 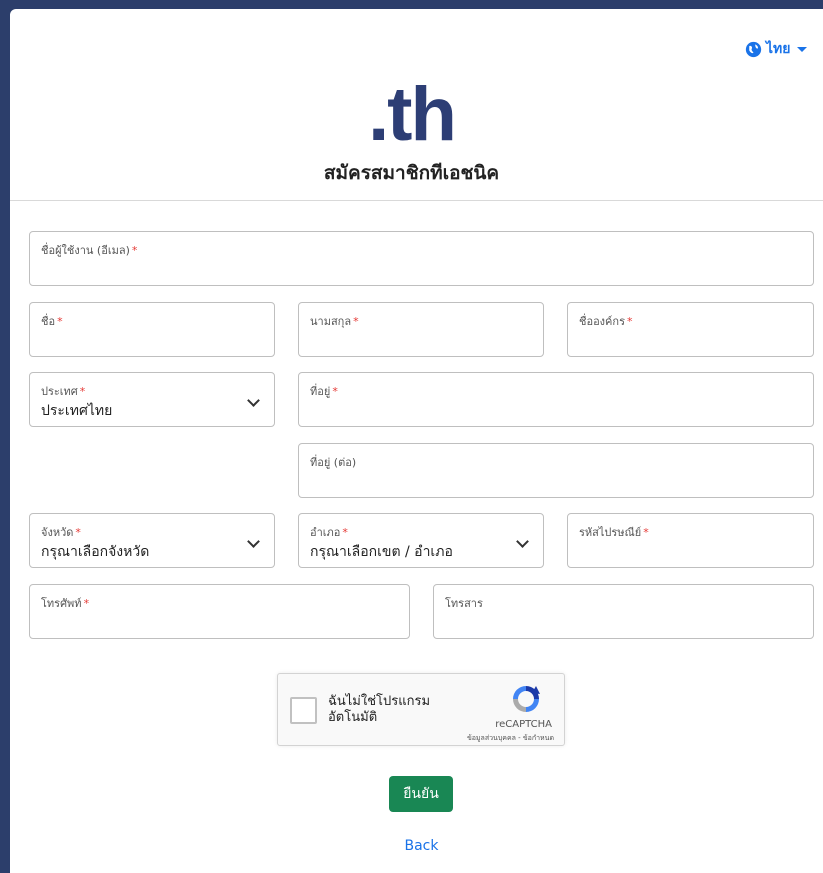 What do you see at coordinates (412, 114) in the screenshot?
I see `th-logo: .th` at bounding box center [412, 114].